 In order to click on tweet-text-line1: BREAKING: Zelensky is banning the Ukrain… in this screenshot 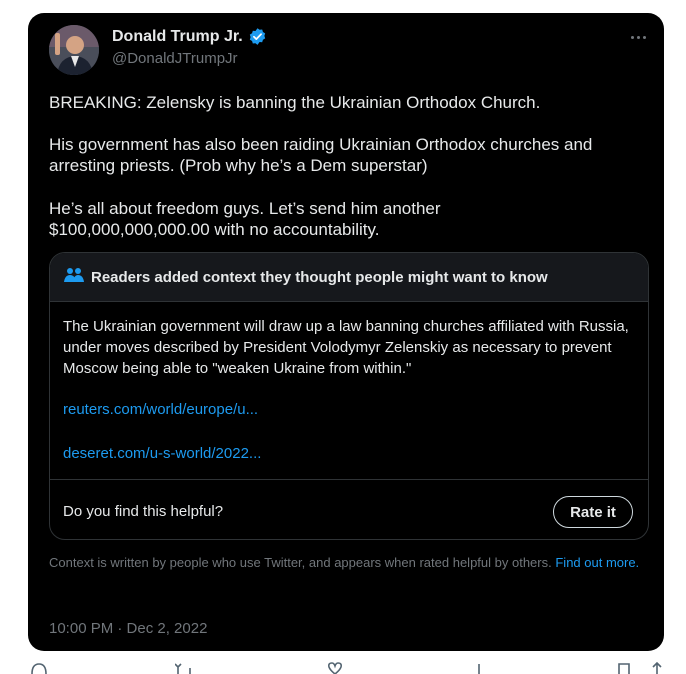, I will do `click(295, 102)`.